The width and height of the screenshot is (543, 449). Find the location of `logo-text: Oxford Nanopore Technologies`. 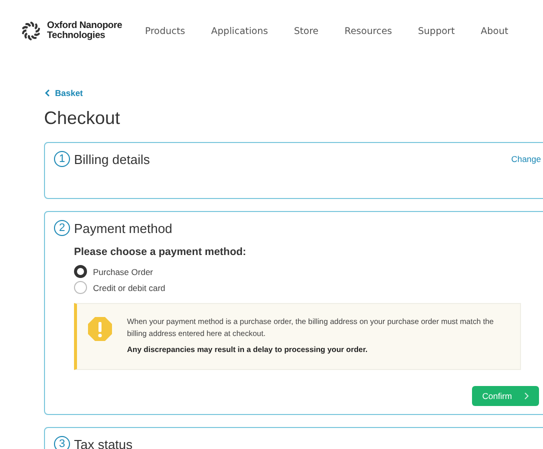

logo-text: Oxford Nanopore Technologies is located at coordinates (90, 31).